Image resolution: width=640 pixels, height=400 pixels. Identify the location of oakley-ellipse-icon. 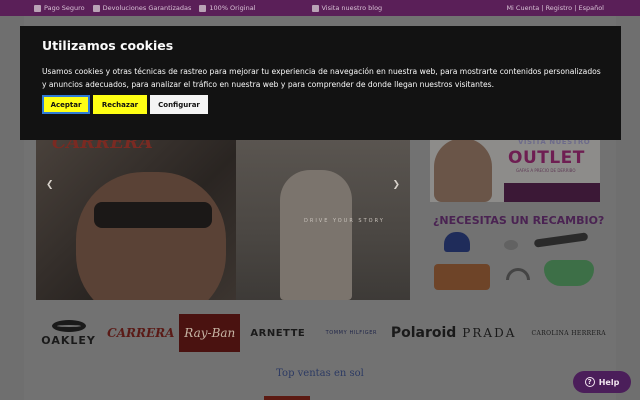
(68, 325).